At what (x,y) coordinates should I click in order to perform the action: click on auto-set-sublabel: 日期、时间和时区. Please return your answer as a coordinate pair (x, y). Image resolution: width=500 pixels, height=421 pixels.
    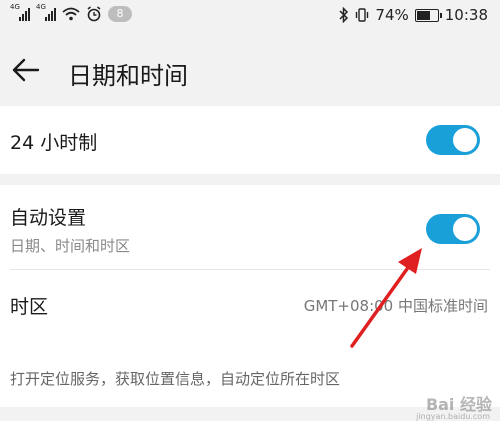
    Looking at the image, I should click on (70, 246).